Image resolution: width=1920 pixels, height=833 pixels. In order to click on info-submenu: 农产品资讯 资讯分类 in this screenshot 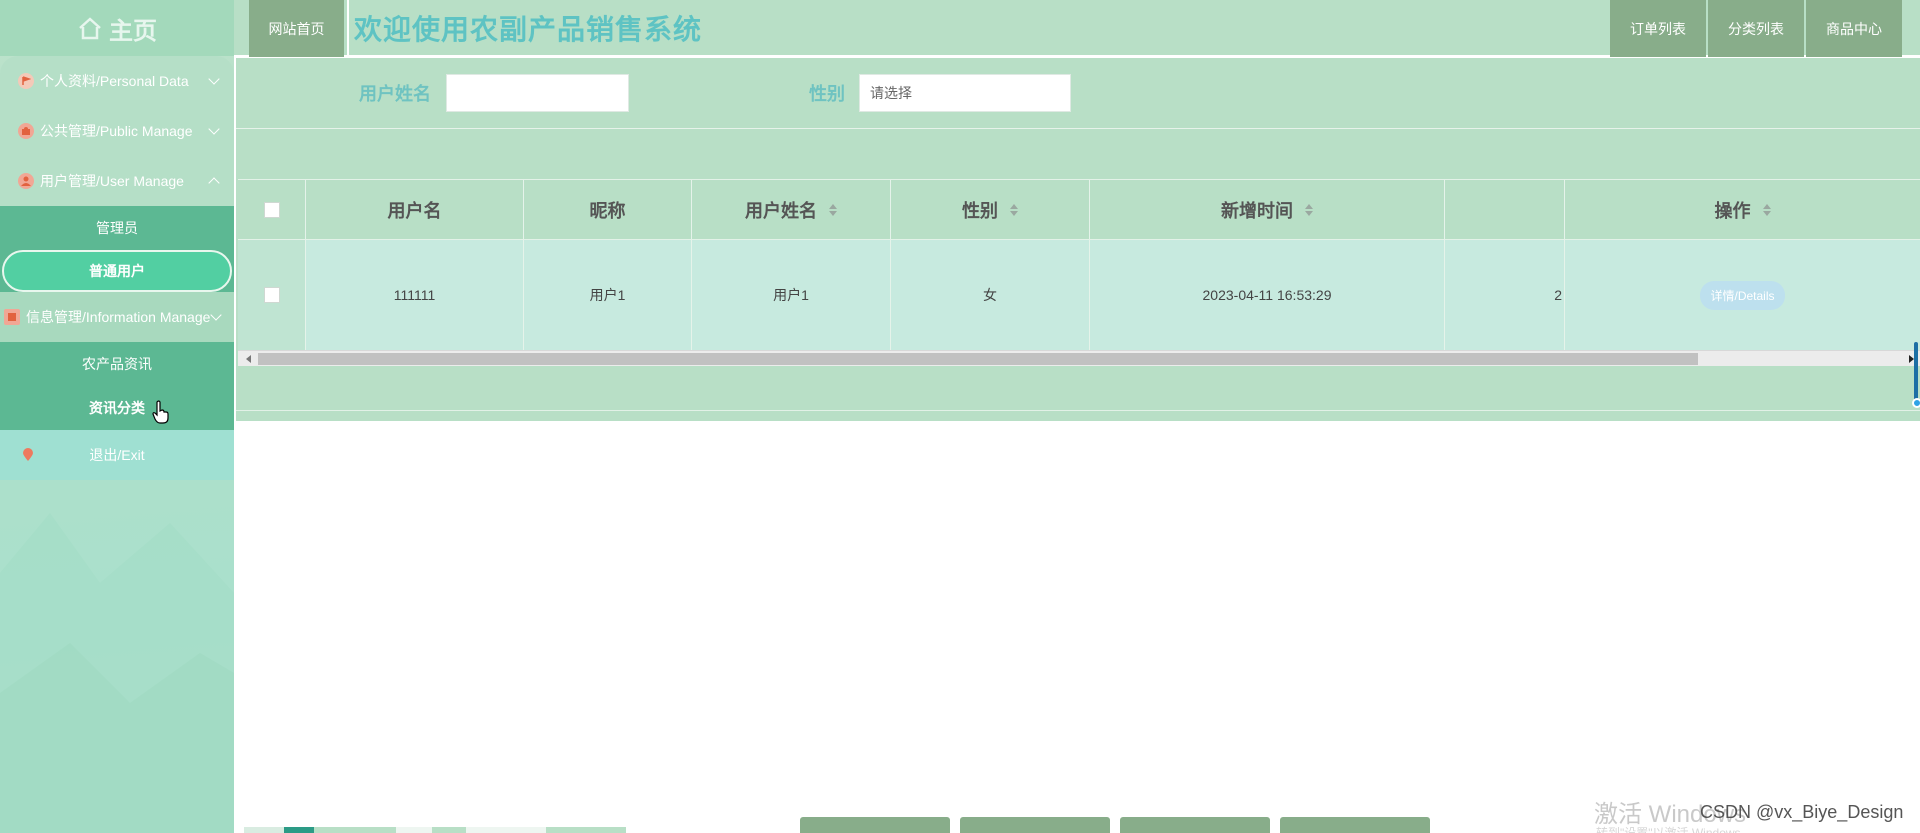, I will do `click(117, 386)`.